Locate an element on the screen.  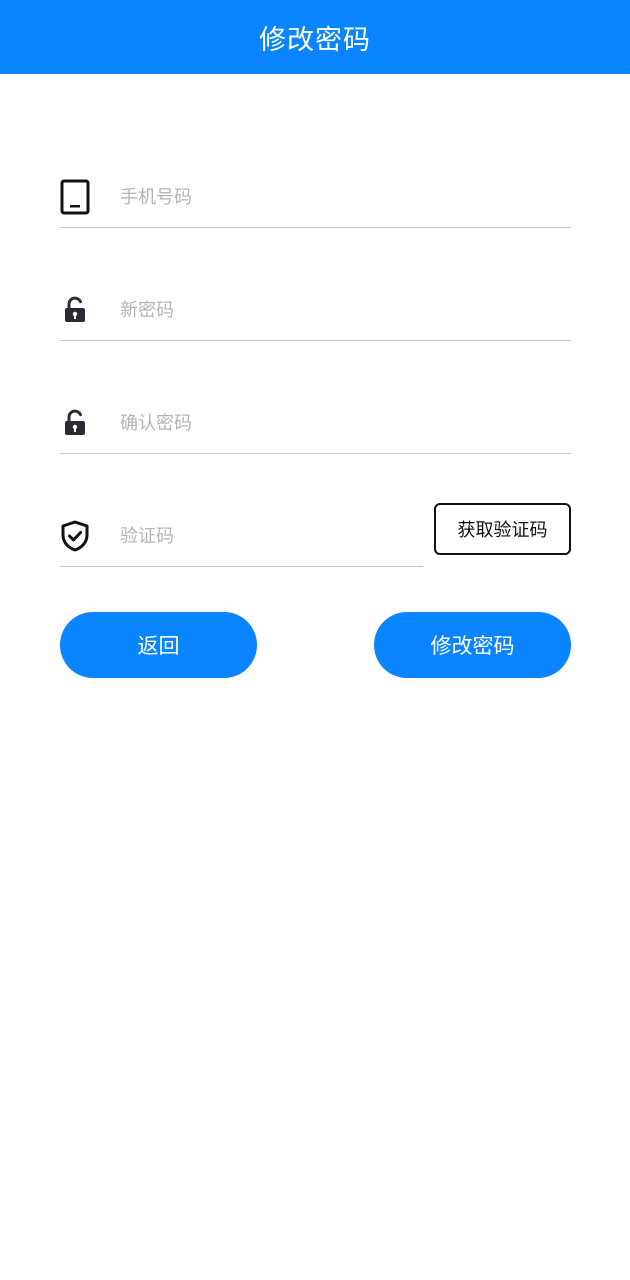
new-password-input is located at coordinates (345, 310).